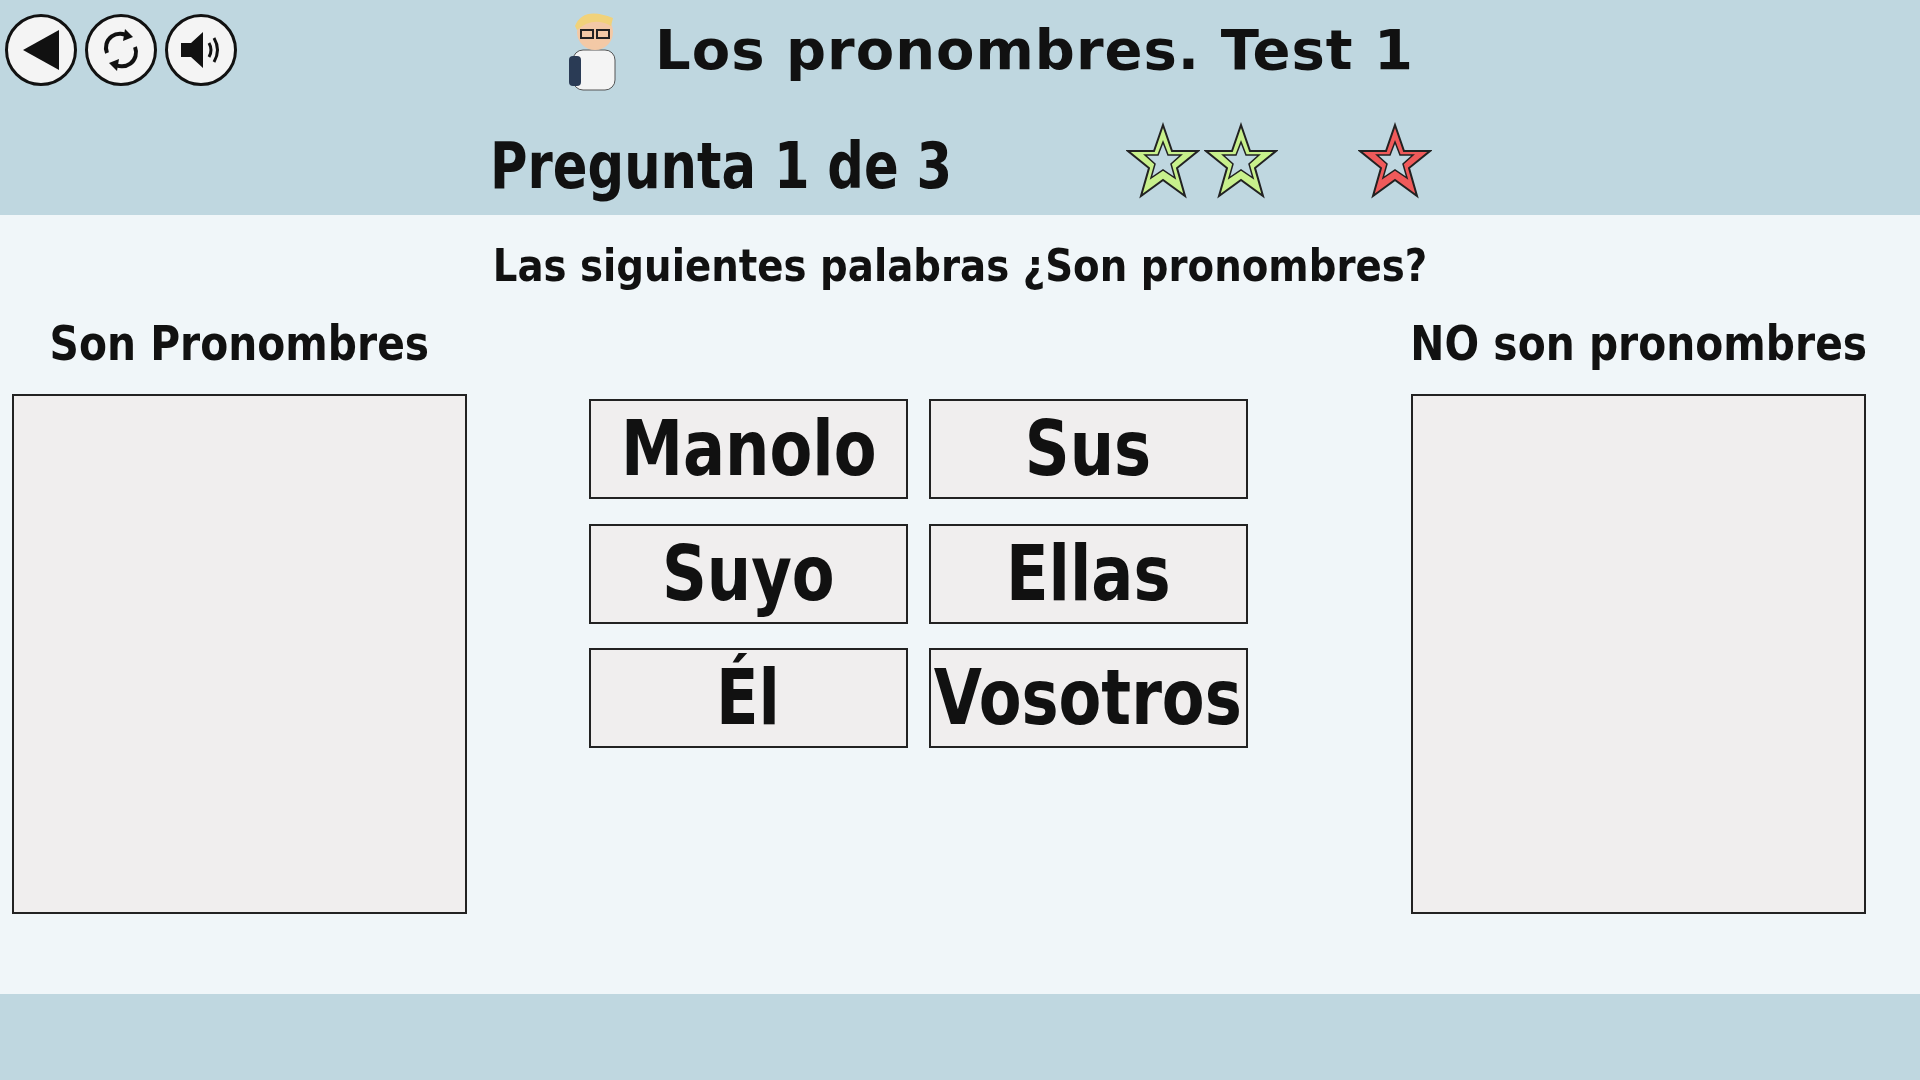 Image resolution: width=1920 pixels, height=1080 pixels. Describe the element at coordinates (748, 573) in the screenshot. I see `word-card: Suyo` at that location.